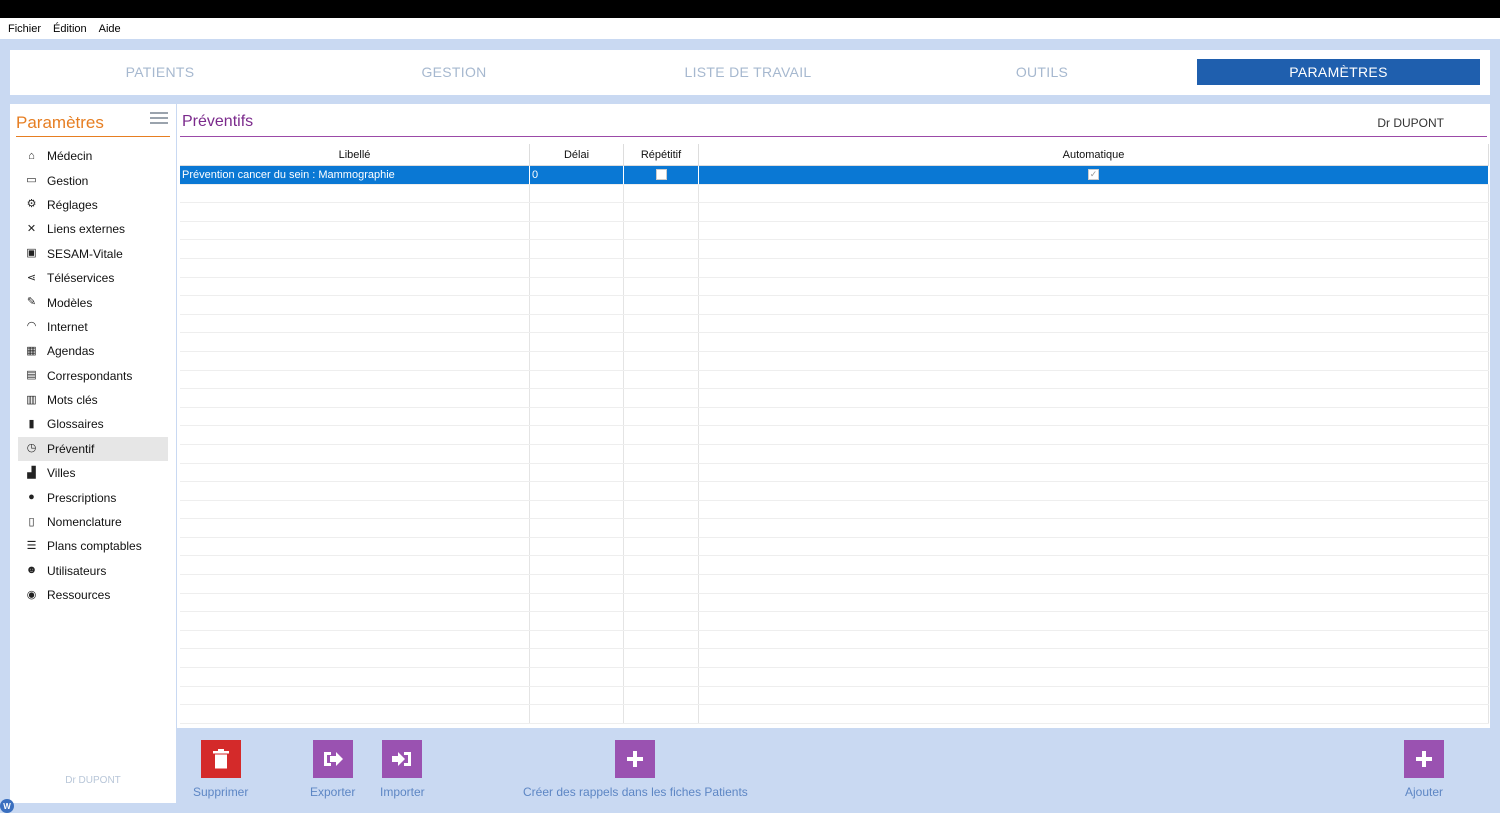  I want to click on export-label: Exporter, so click(332, 792).